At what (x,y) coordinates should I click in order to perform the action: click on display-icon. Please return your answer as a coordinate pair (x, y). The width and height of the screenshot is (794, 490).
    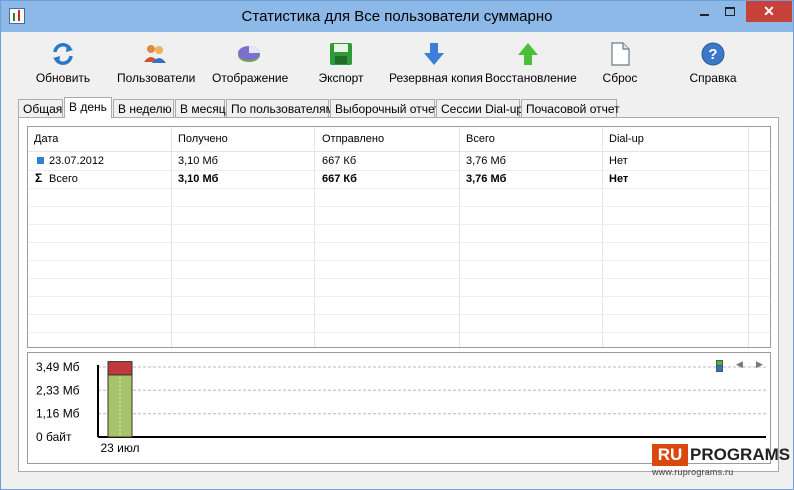
    Looking at the image, I should click on (249, 54).